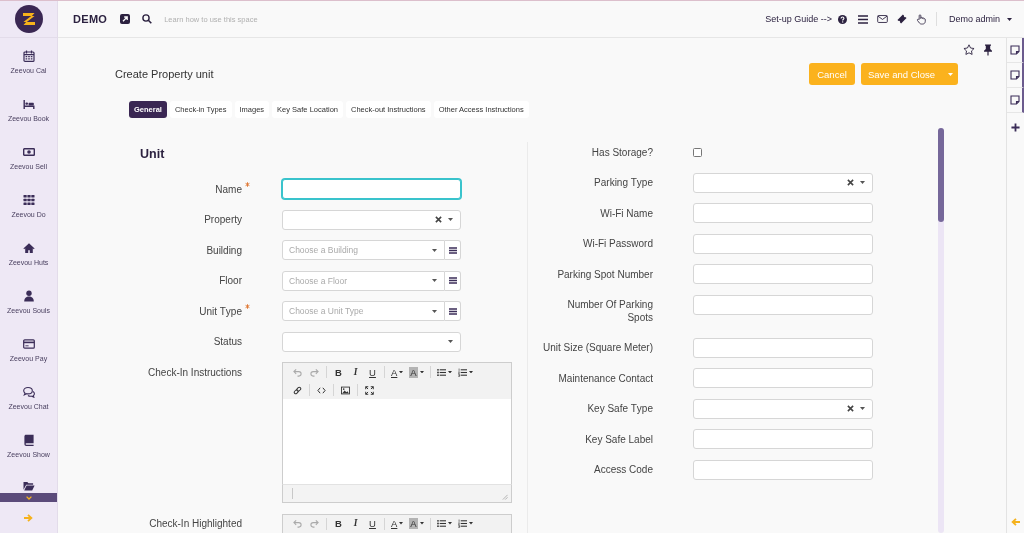 This screenshot has width=1024, height=533. I want to click on field-label: Access Code, so click(623, 470).